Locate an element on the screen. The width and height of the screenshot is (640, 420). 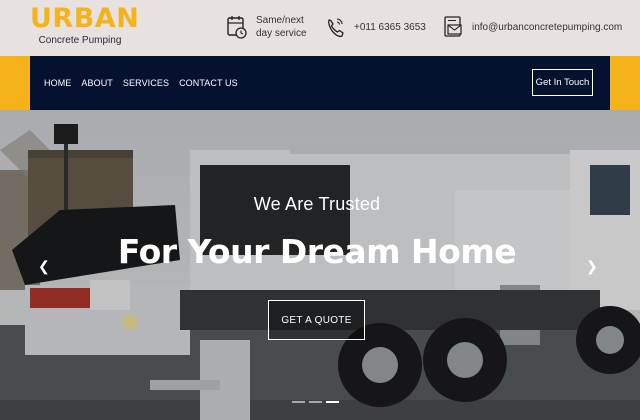
nav-item-services: SERVICES is located at coordinates (146, 83).